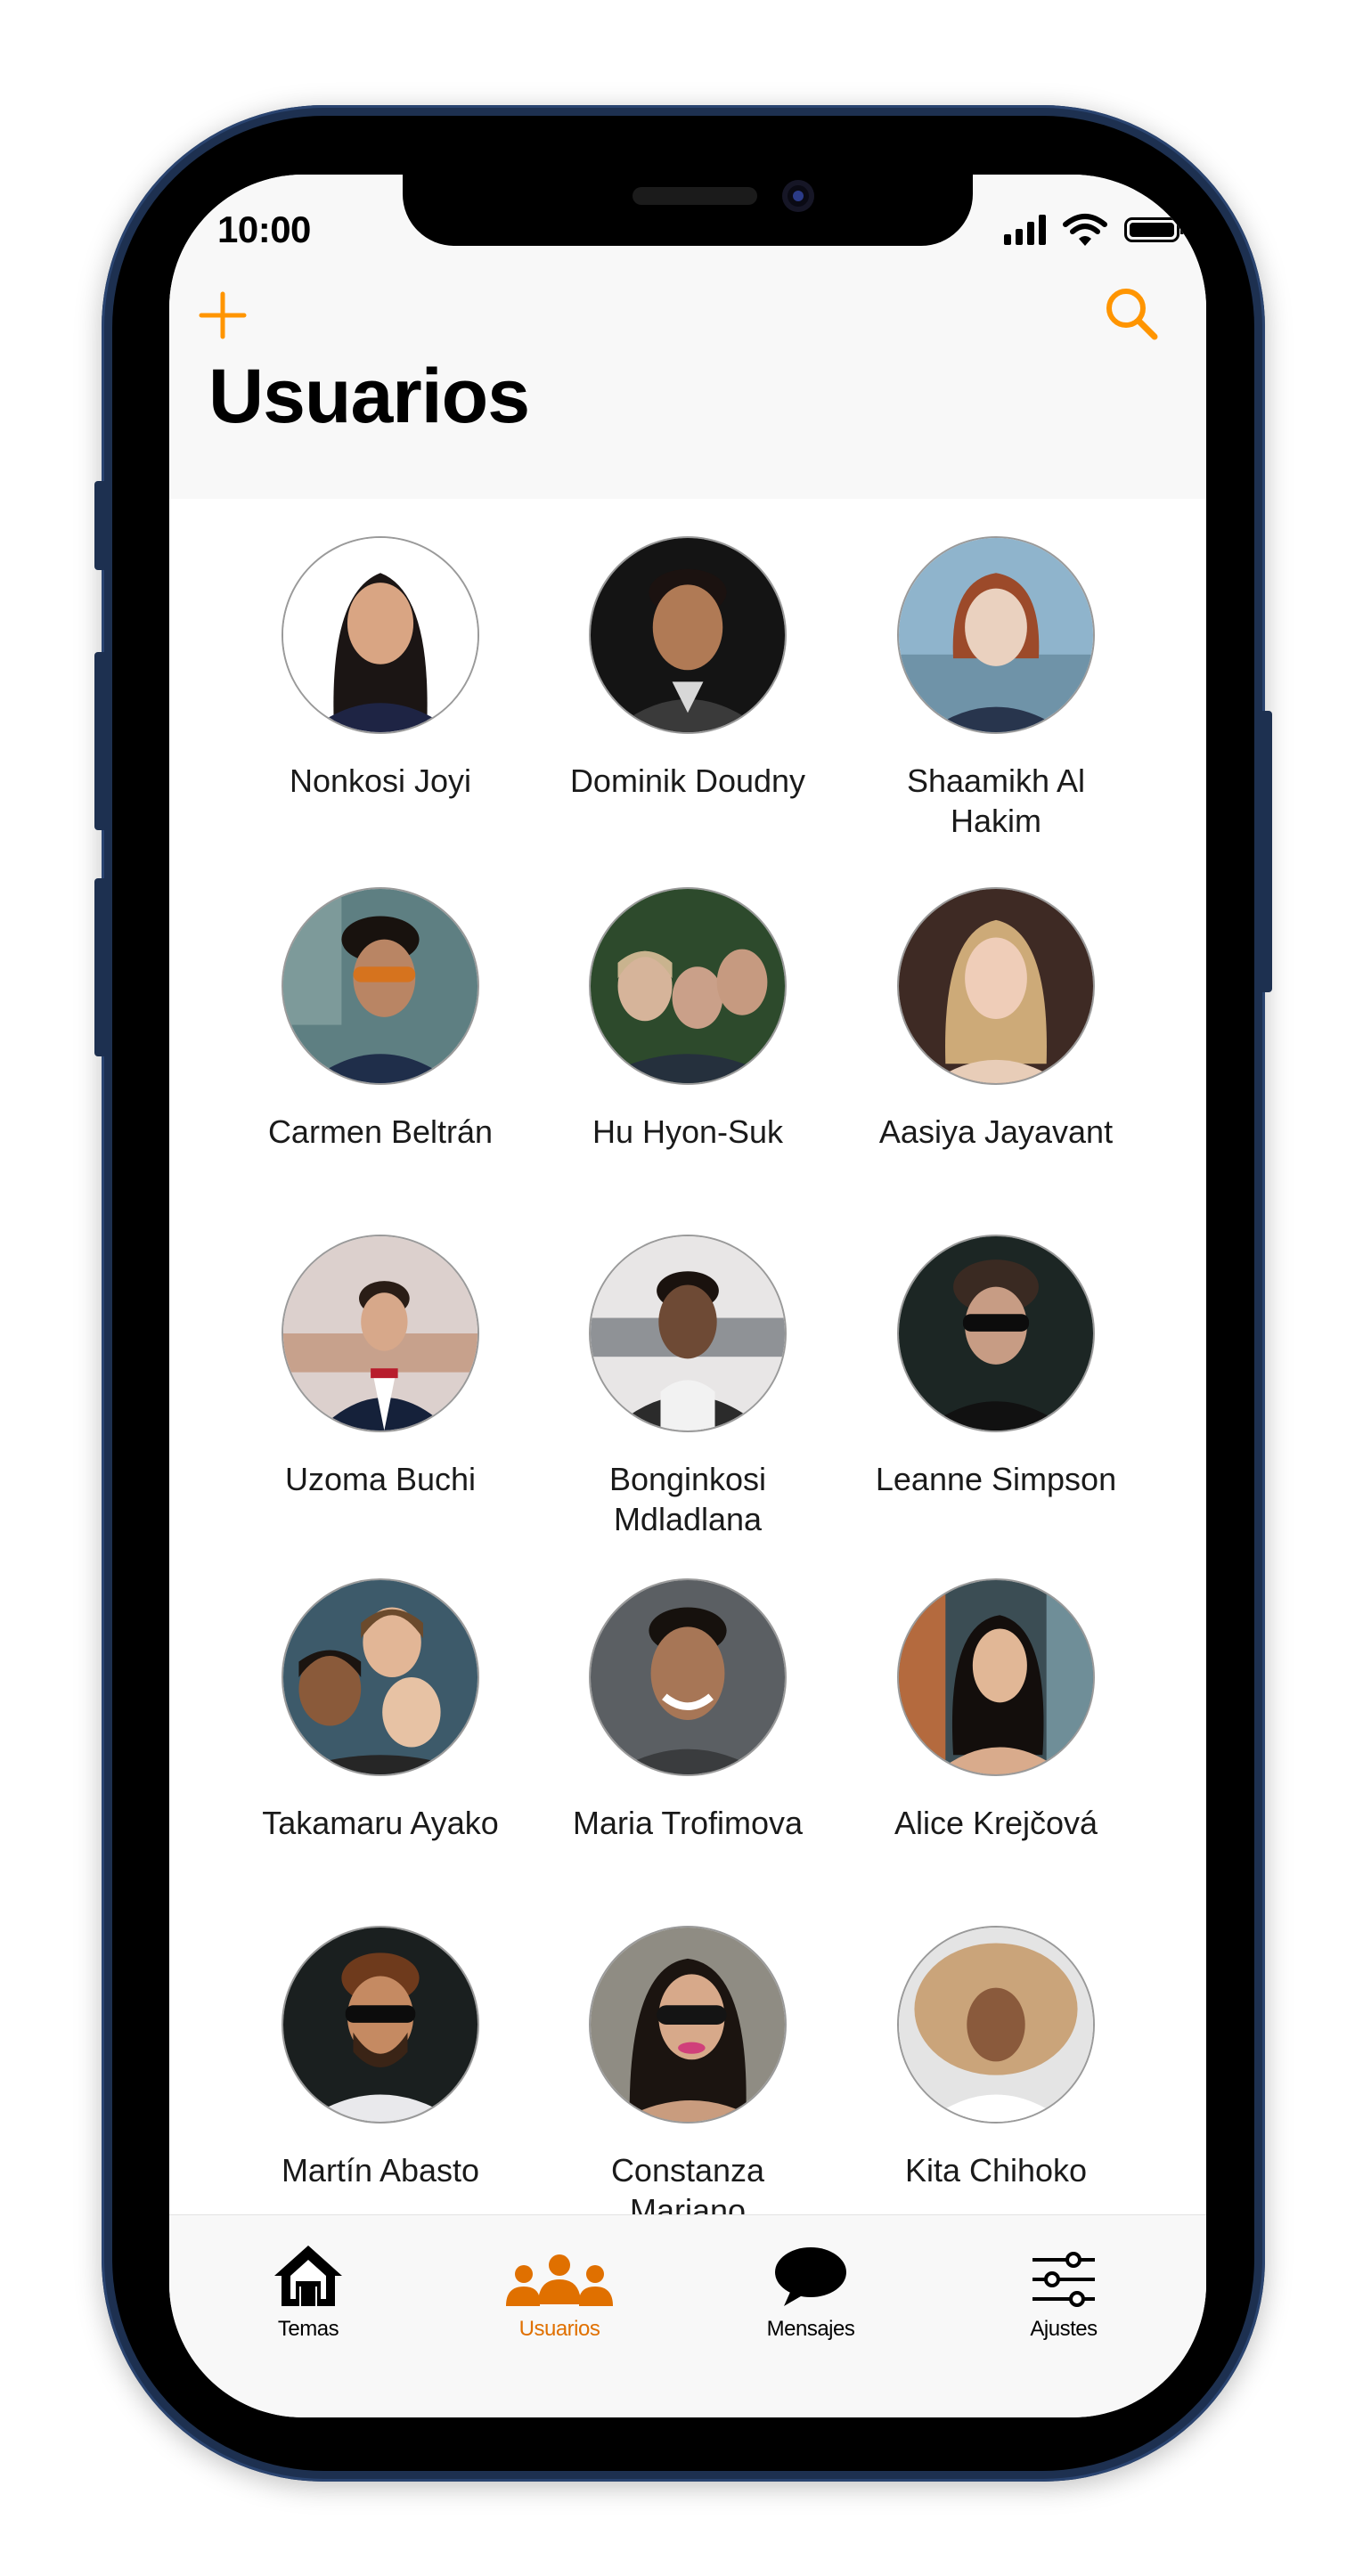 This screenshot has height=2576, width=1363. Describe the element at coordinates (688, 1132) in the screenshot. I see `user-name: Hu Hyon-Suk` at that location.